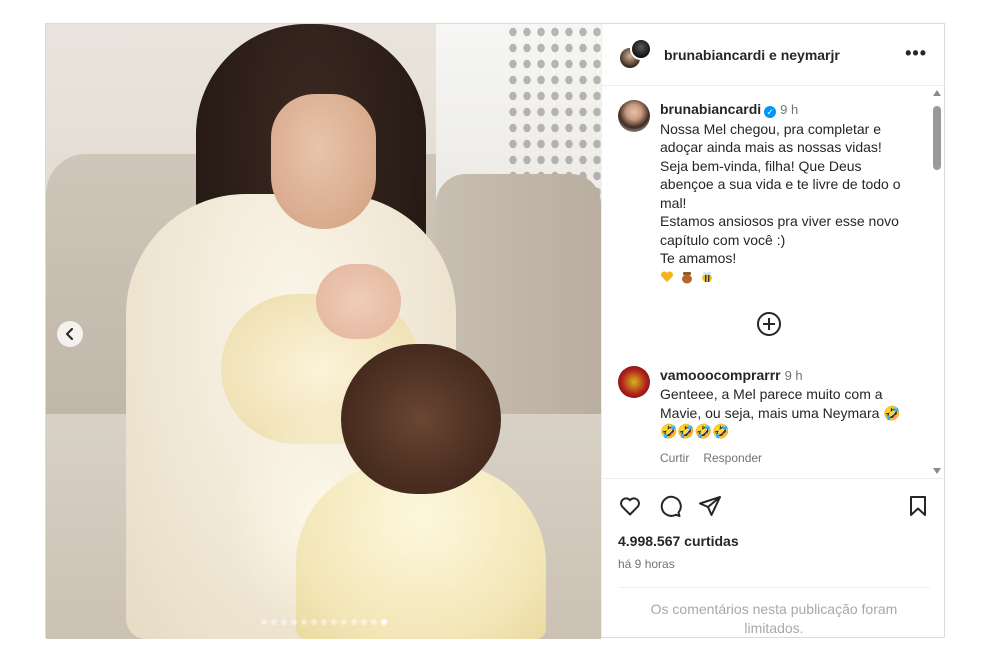  I want to click on reply-button: Responder, so click(732, 458).